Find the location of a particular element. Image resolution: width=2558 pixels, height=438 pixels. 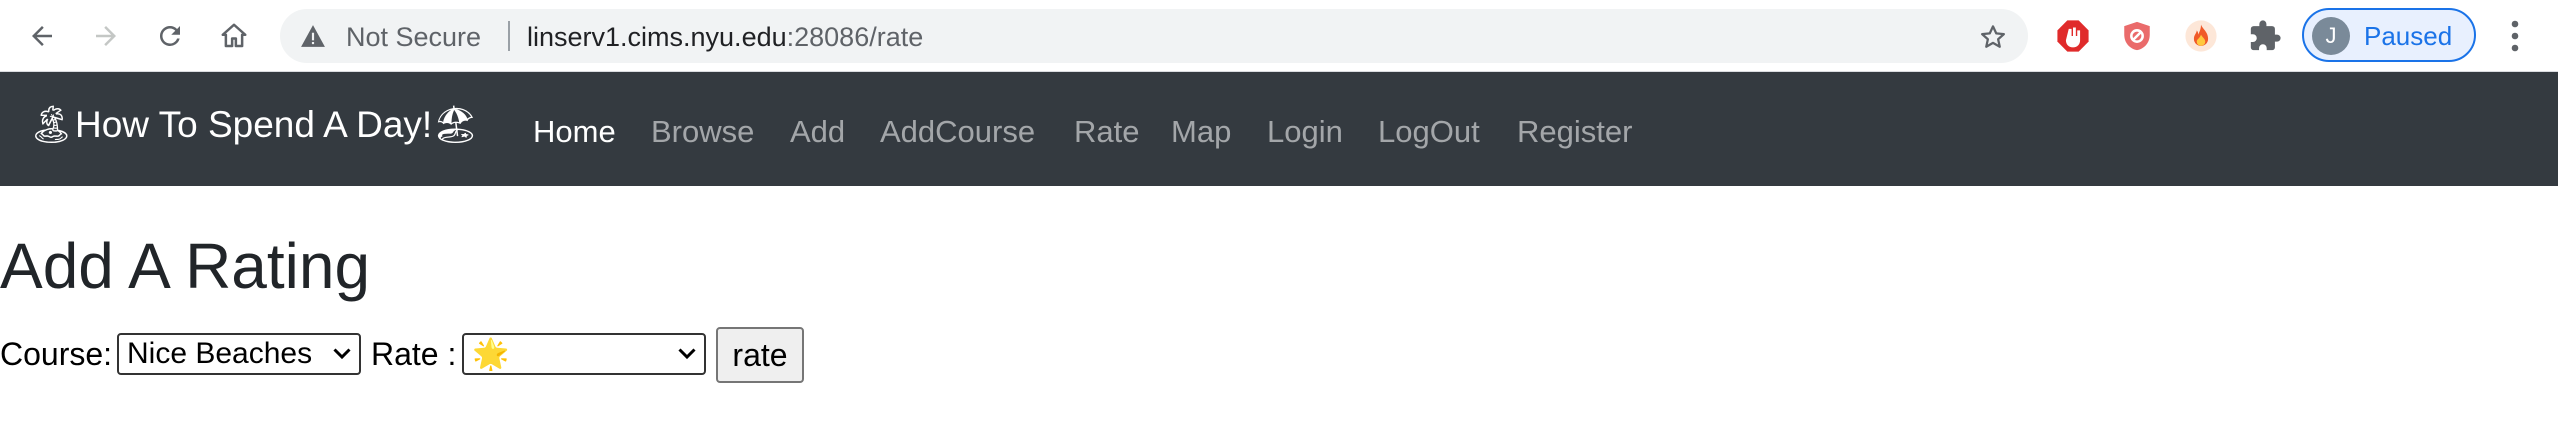

profile-button: J Paused is located at coordinates (2389, 35).